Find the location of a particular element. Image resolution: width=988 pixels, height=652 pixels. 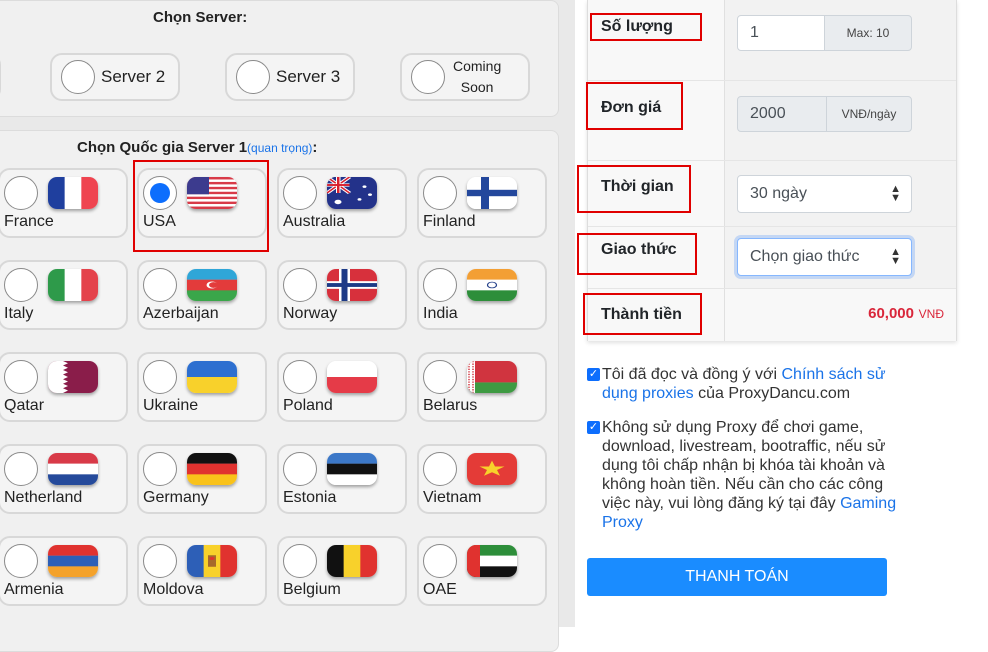

country-name: Norway is located at coordinates (310, 313).